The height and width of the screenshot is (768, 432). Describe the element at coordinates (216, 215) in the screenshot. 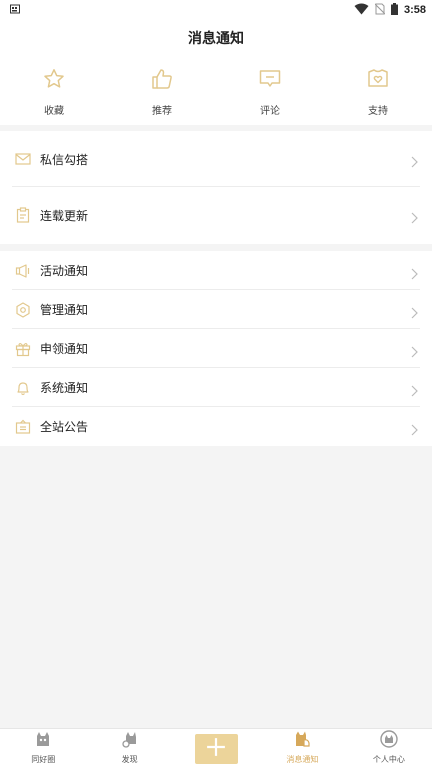

I see `list-item-serial-updates: 连载更新` at that location.